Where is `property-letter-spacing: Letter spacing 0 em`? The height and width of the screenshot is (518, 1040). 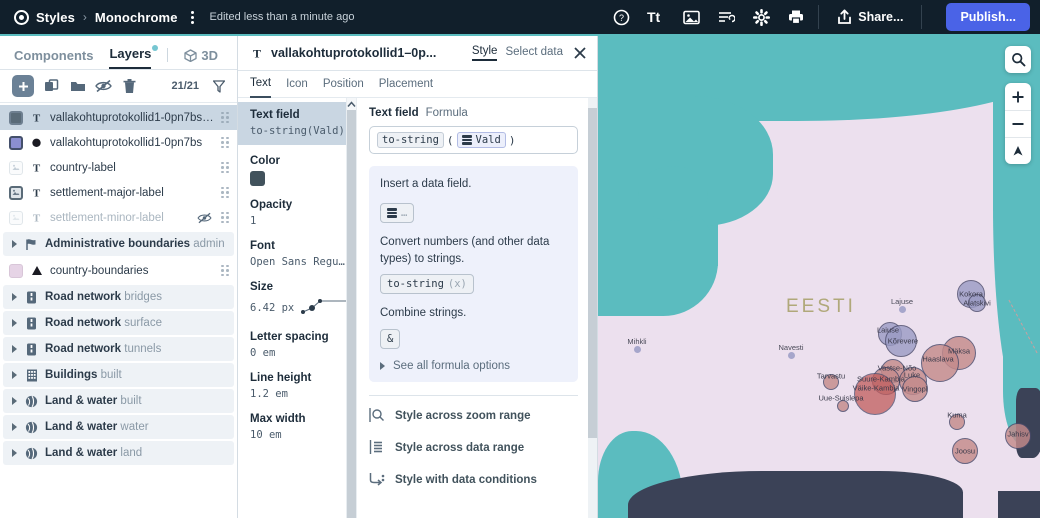 property-letter-spacing: Letter spacing 0 em is located at coordinates (298, 345).